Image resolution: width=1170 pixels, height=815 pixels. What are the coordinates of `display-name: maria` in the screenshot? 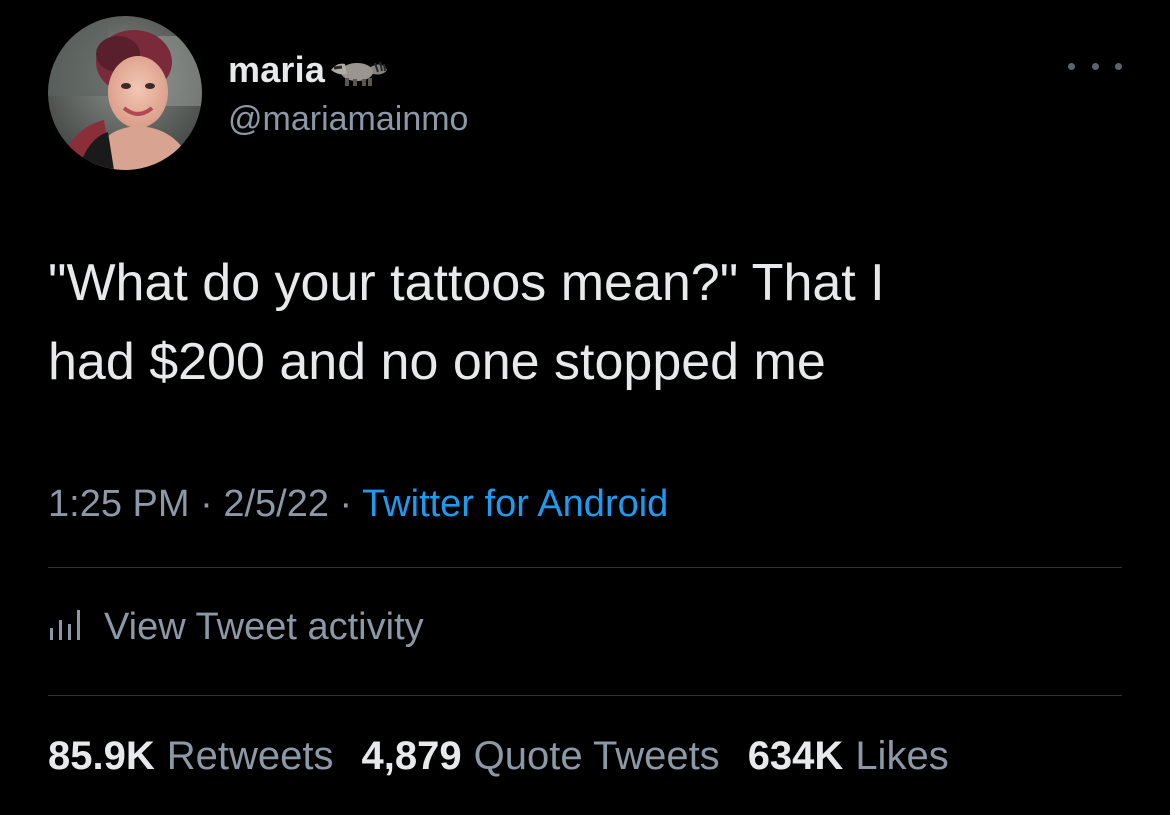 It's located at (276, 70).